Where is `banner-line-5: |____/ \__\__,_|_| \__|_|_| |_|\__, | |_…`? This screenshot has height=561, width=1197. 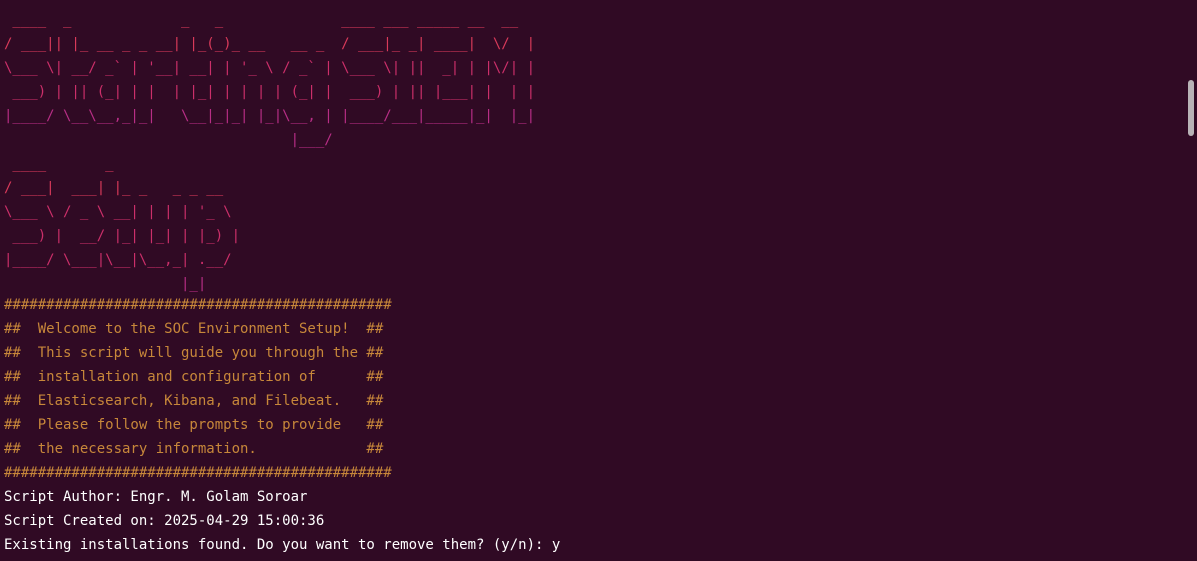 banner-line-5: |____/ \__\__,_|_| \__|_|_| |_|\__, | |_… is located at coordinates (270, 116).